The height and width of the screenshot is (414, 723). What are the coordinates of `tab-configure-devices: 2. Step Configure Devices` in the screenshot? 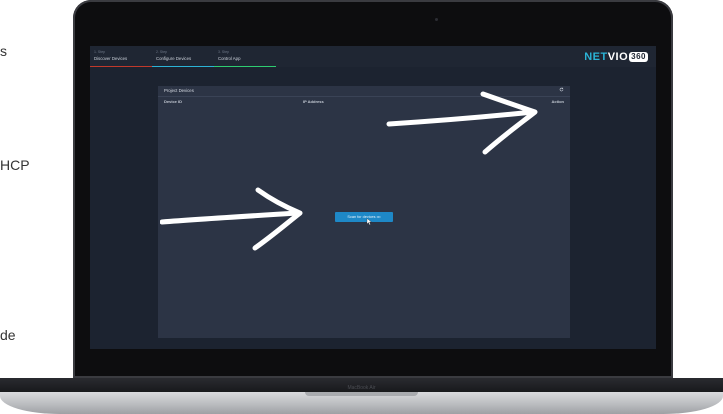 It's located at (183, 56).